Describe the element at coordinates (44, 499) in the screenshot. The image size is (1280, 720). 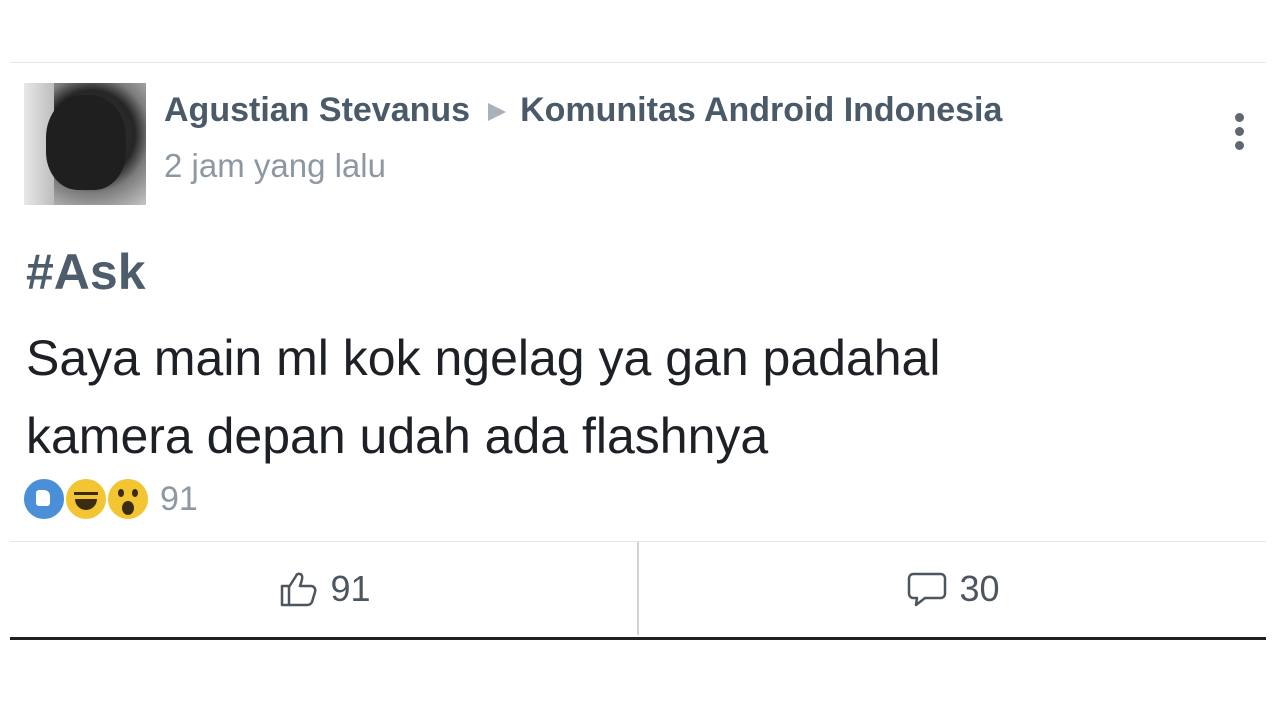
I see `like-reaction-icon` at that location.